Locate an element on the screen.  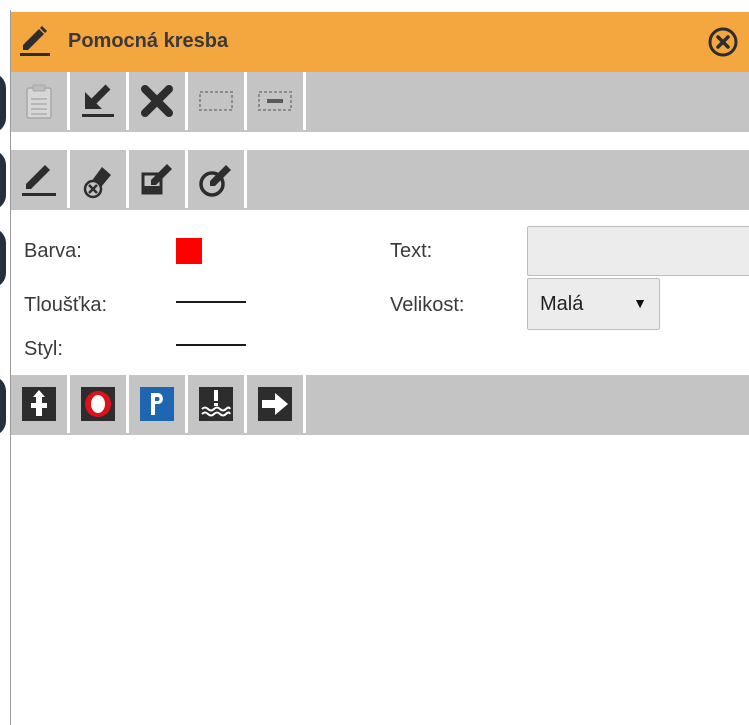
select-rectangle-button is located at coordinates (217, 101).